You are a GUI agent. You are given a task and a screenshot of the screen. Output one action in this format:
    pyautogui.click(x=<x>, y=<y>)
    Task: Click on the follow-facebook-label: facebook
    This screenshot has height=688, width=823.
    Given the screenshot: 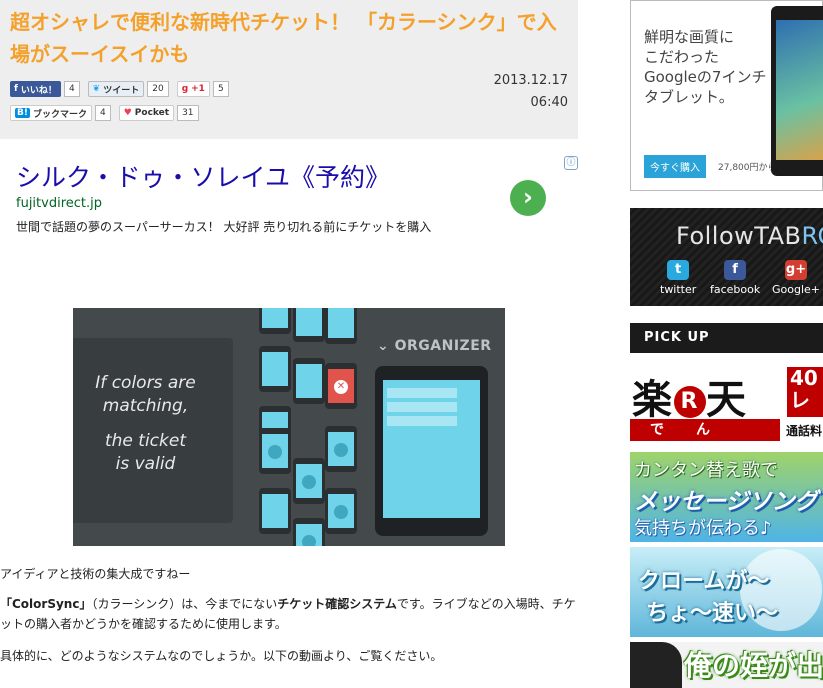 What is the action you would take?
    pyautogui.click(x=735, y=289)
    